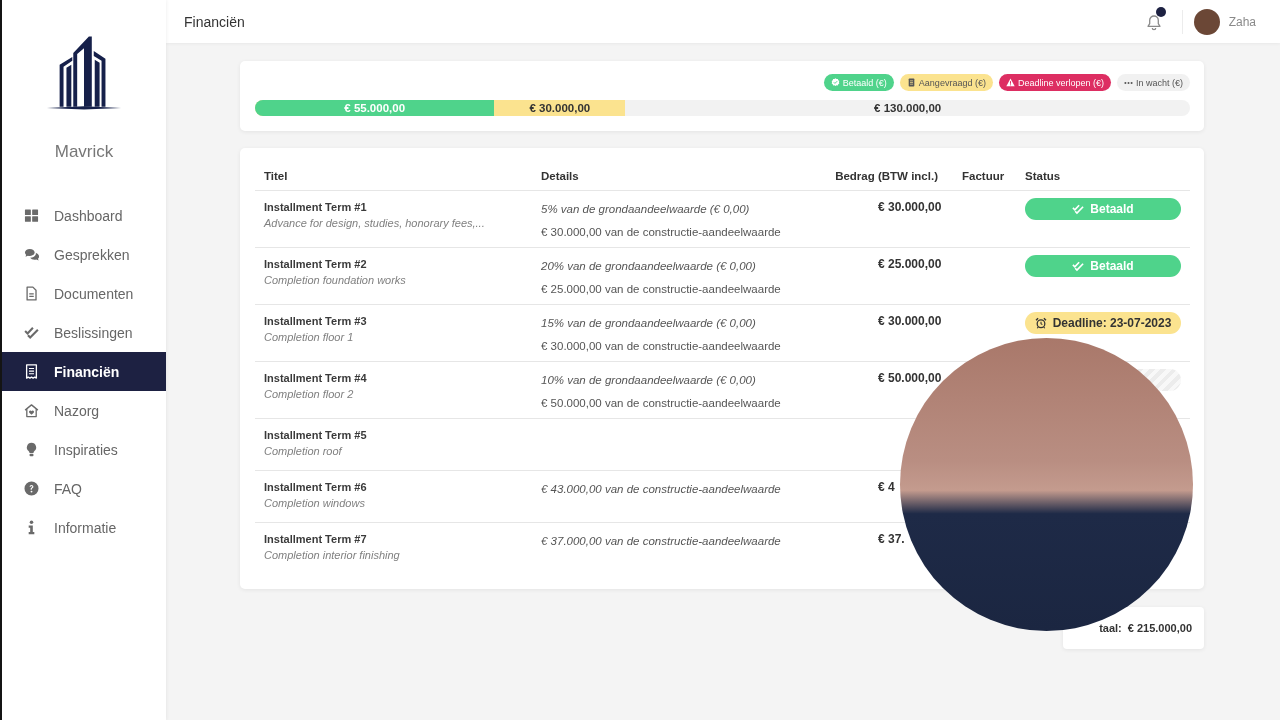 This screenshot has height=720, width=1280. Describe the element at coordinates (910, 264) in the screenshot. I see `amount-text: € 25.000,00` at that location.